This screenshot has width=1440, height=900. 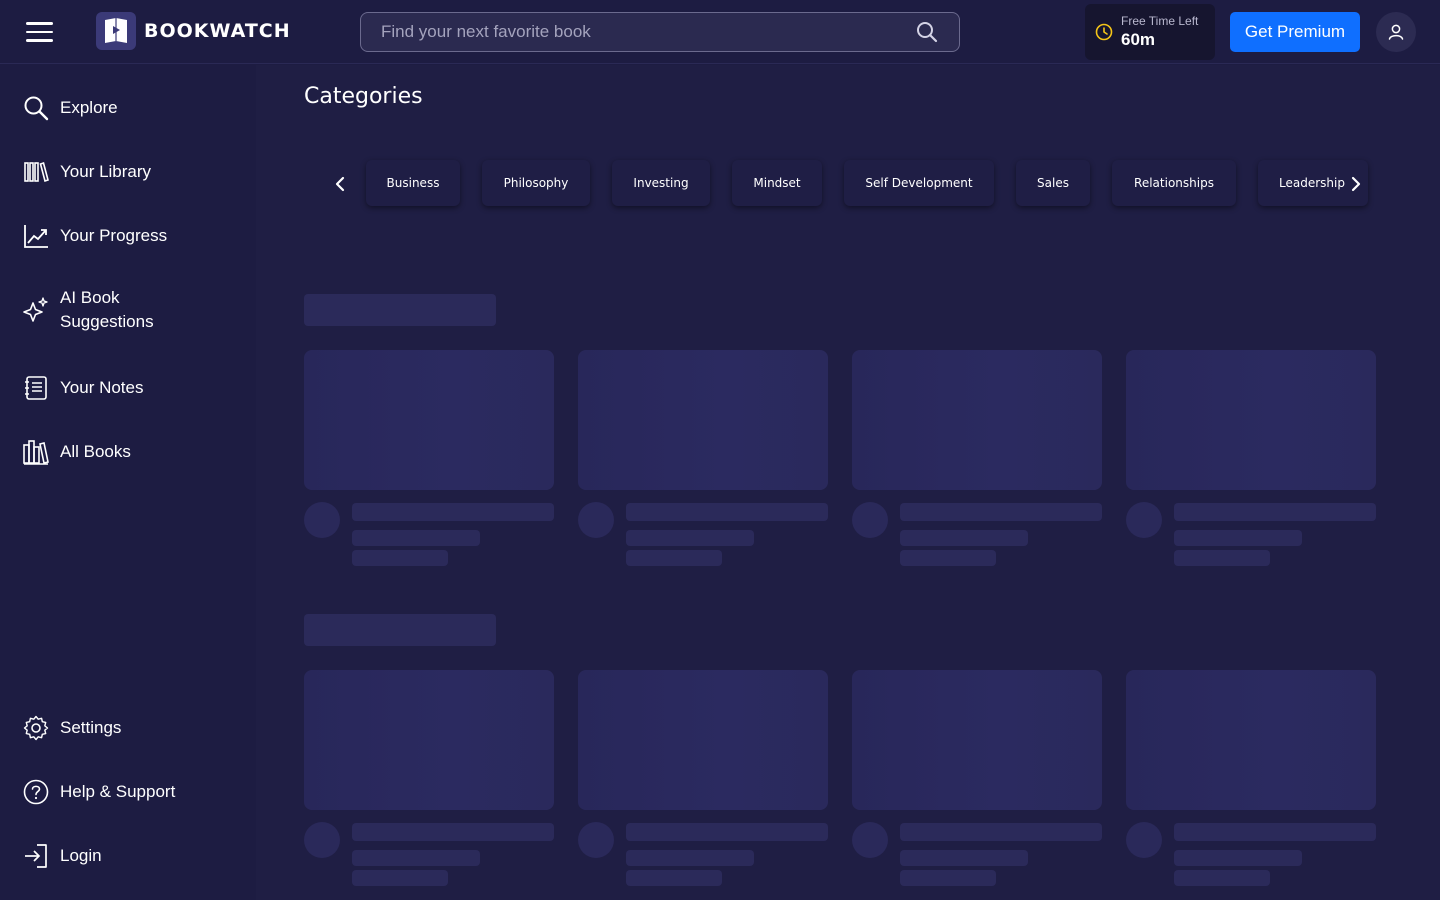 I want to click on sidebar-item-explore: Explore, so click(x=70, y=108).